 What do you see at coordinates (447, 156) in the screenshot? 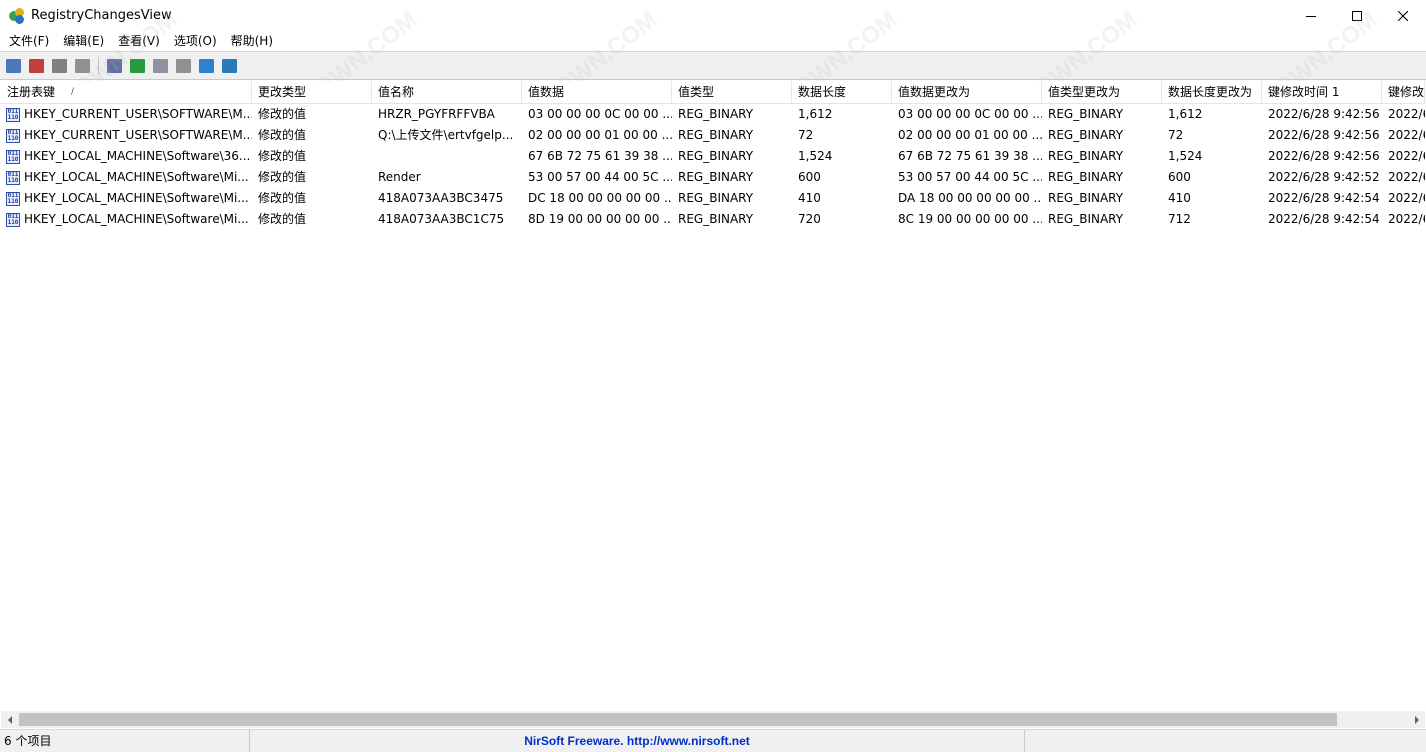
I see `cell-value-name` at bounding box center [447, 156].